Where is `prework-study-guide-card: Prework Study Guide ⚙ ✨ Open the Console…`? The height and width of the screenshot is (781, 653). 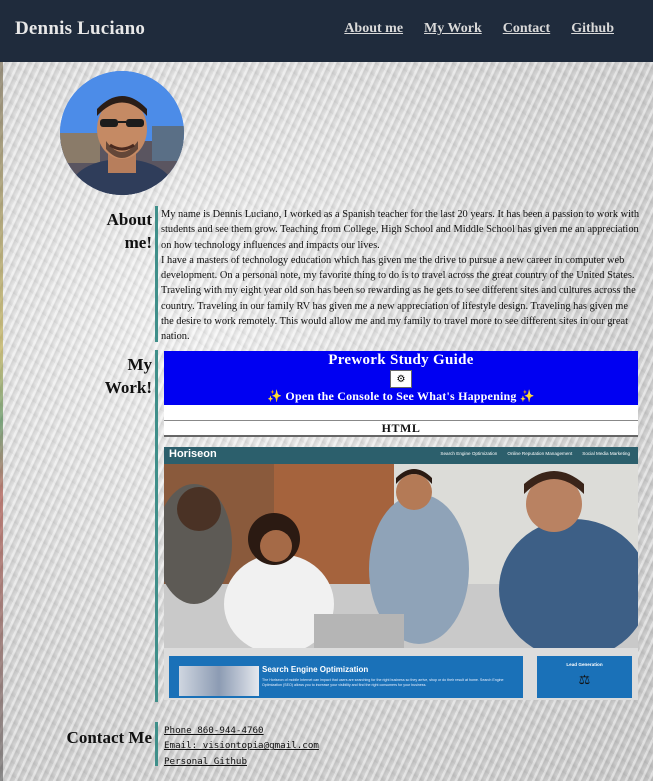
prework-study-guide-card: Prework Study Guide ⚙ ✨ Open the Console… is located at coordinates (401, 394).